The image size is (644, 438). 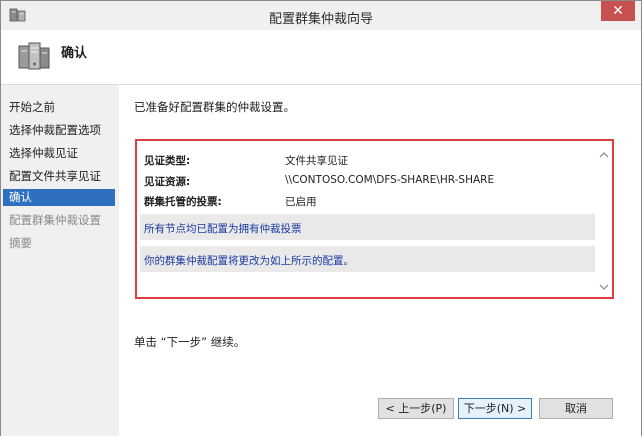 I want to click on witness-type-value: 文件共享见证, so click(x=316, y=161).